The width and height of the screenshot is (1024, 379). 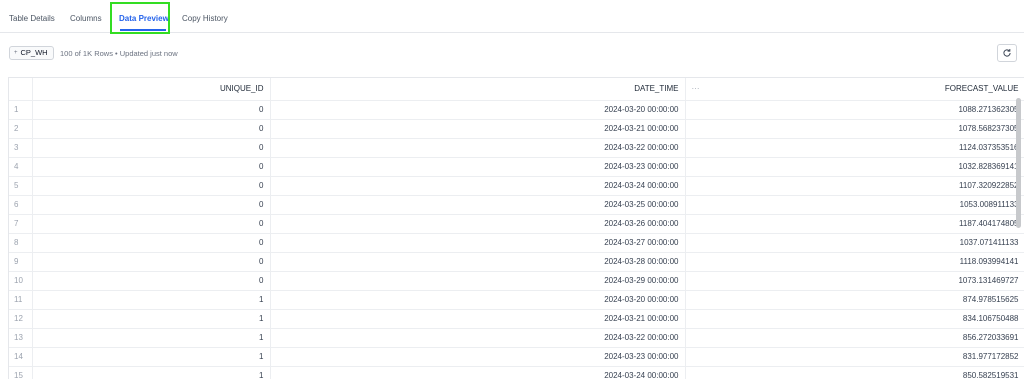 What do you see at coordinates (205, 18) in the screenshot?
I see `tab-copy-history: Copy History` at bounding box center [205, 18].